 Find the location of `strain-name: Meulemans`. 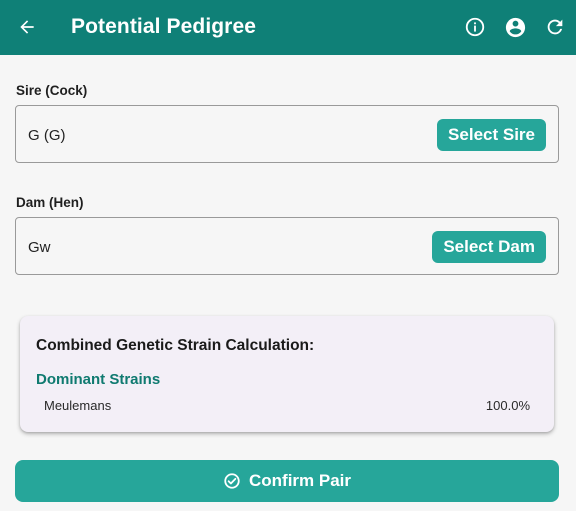

strain-name: Meulemans is located at coordinates (78, 405).